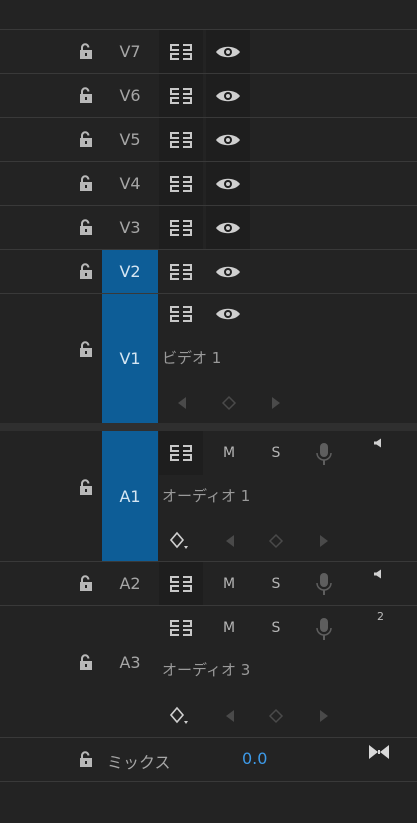  What do you see at coordinates (192, 358) in the screenshot?
I see `track-clip-name: ビデオ 1` at bounding box center [192, 358].